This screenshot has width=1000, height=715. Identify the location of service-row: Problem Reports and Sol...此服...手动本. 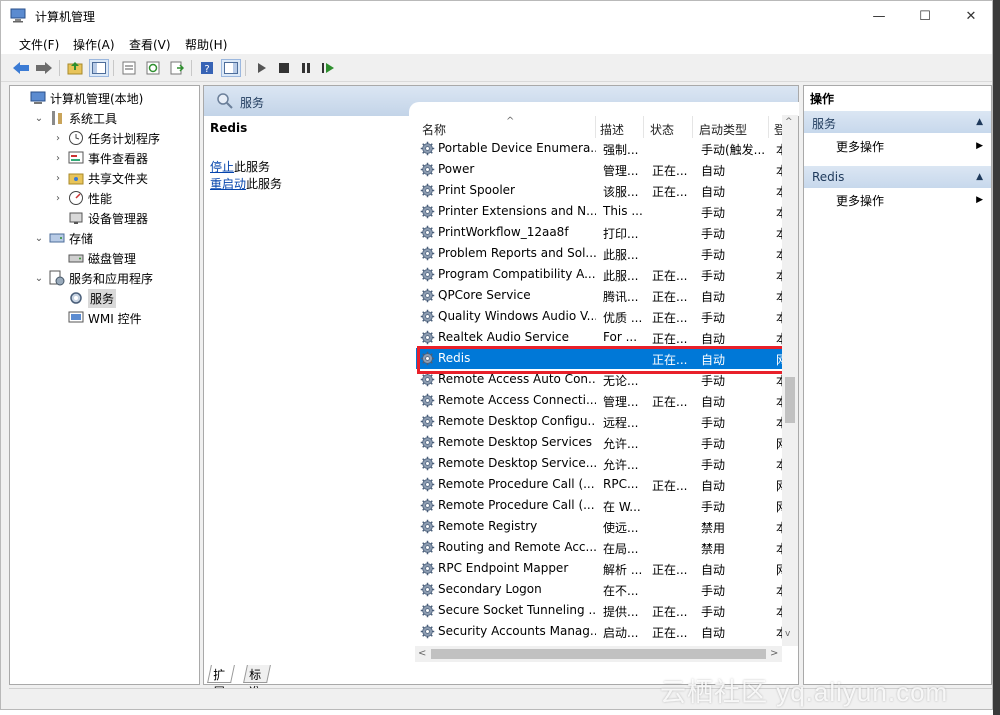
(602, 253).